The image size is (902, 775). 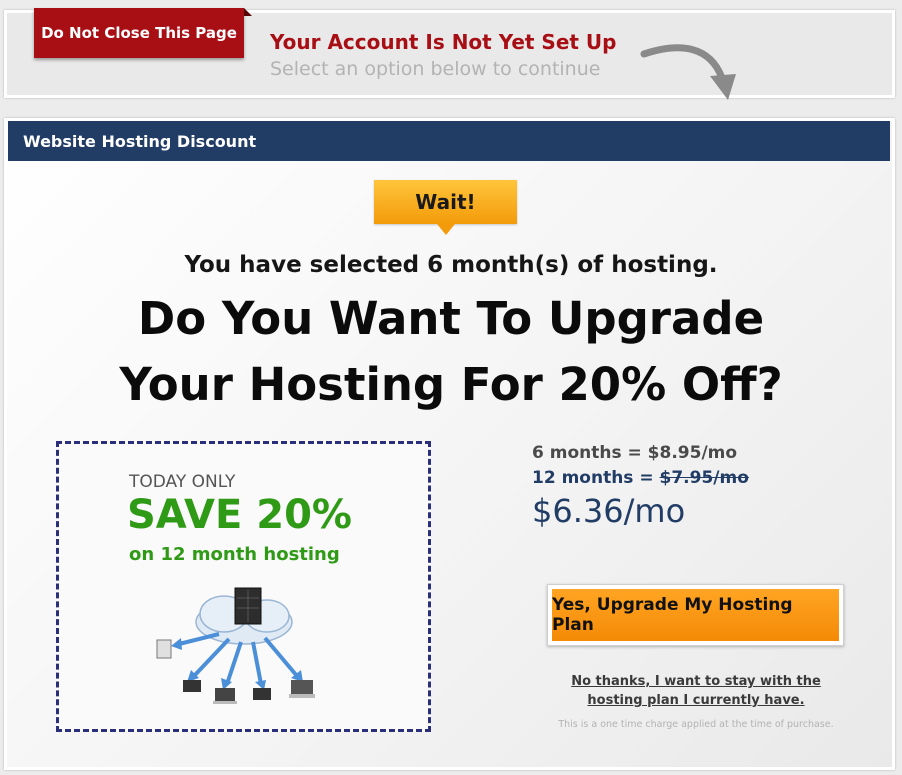 I want to click on today-only-label: TODAY ONLY, so click(x=182, y=482).